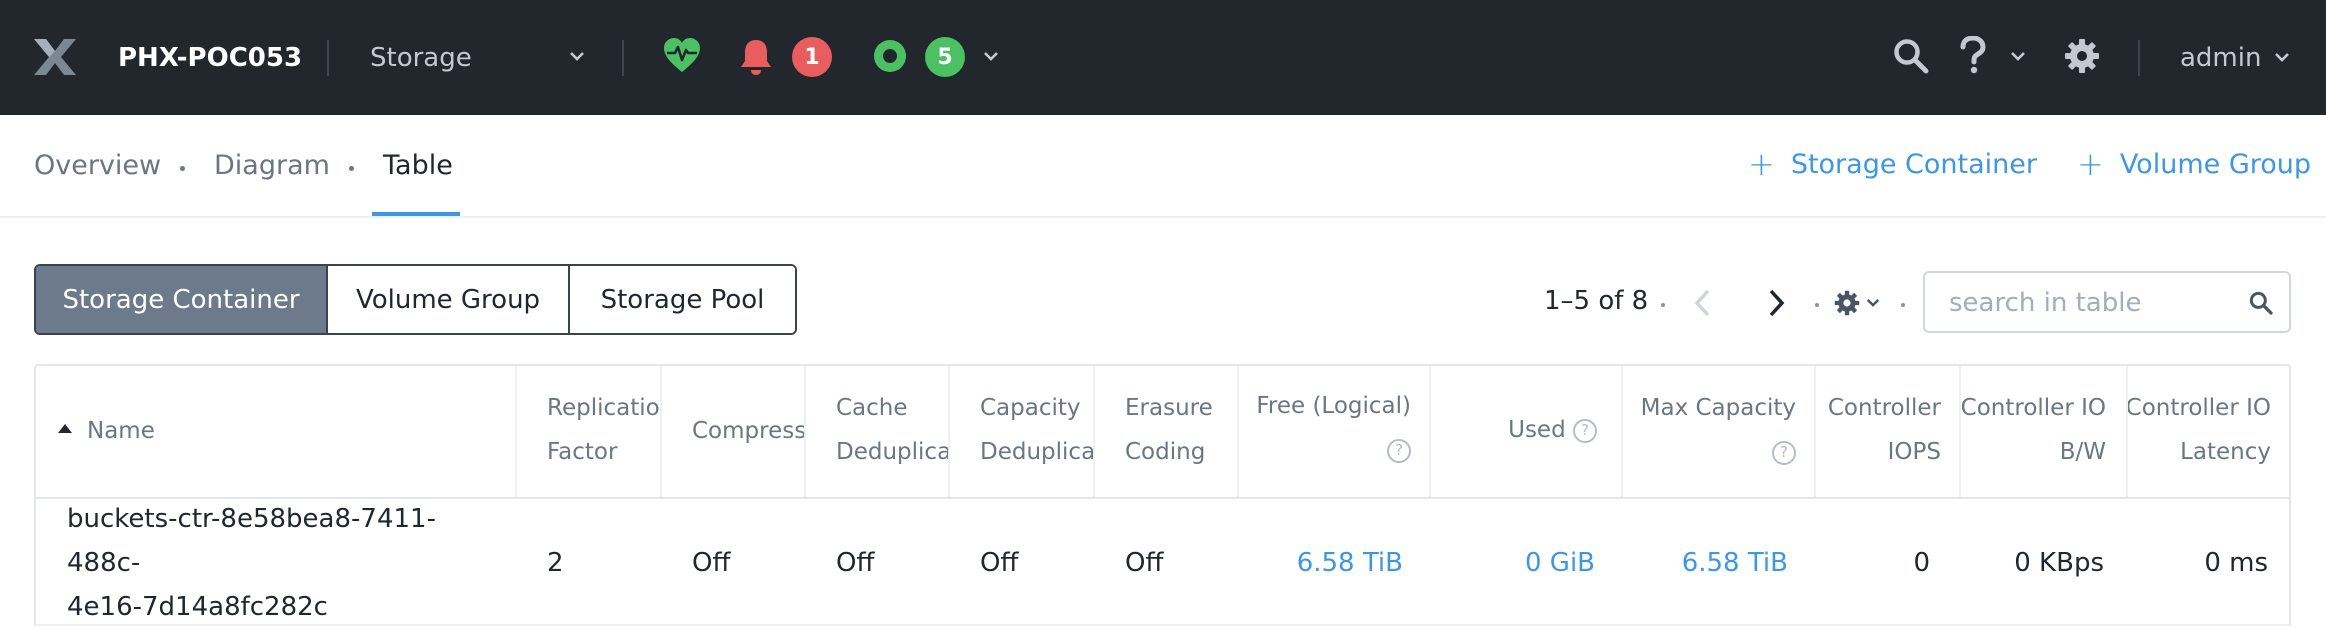 This screenshot has width=2326, height=629. Describe the element at coordinates (2209, 431) in the screenshot. I see `column-header-controller-io-latency: Controller IO Latency` at that location.